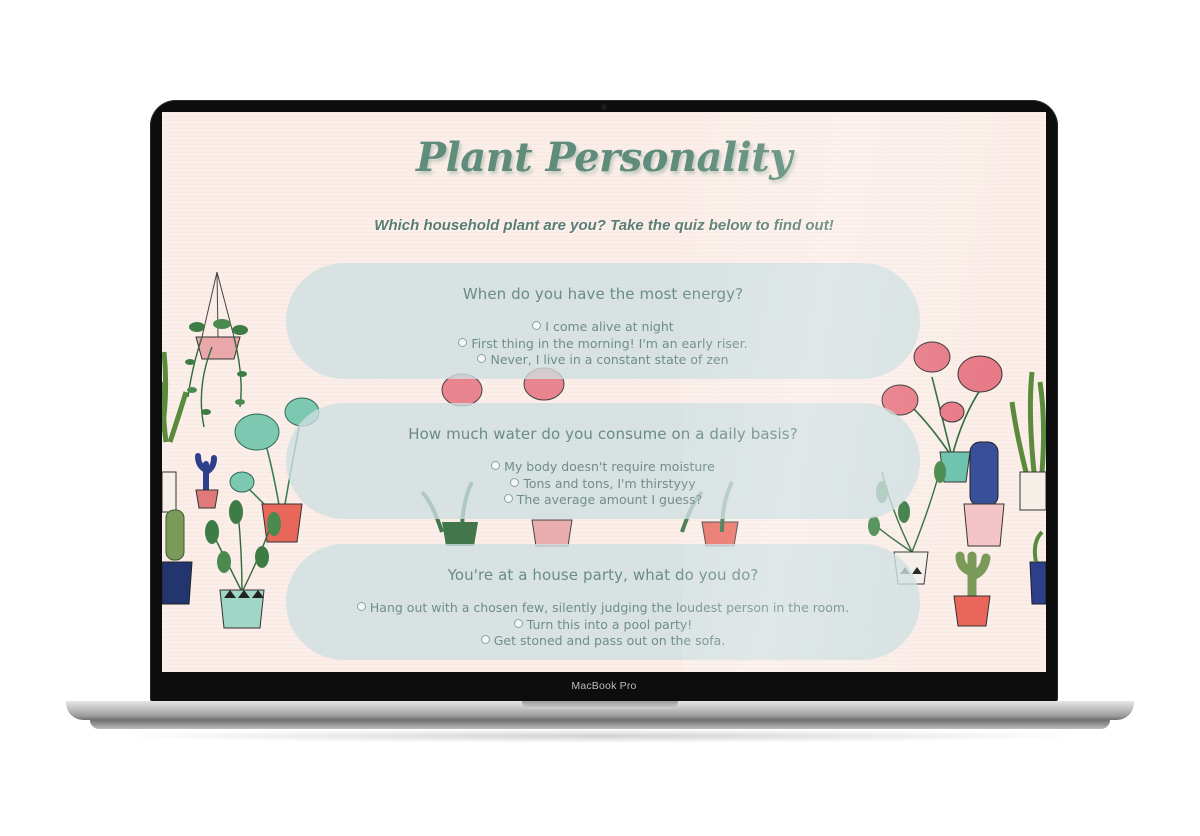 This screenshot has height=836, width=1200. What do you see at coordinates (243, 564) in the screenshot?
I see `leafy-plant-icon` at bounding box center [243, 564].